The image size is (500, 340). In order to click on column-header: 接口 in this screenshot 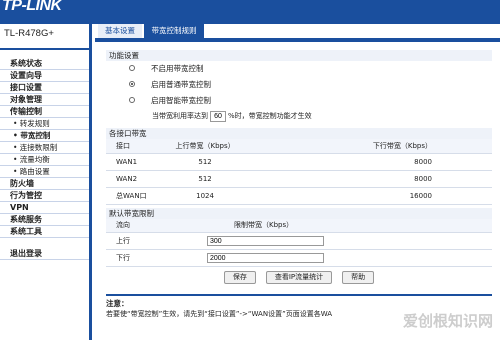, I will do `click(127, 146)`.